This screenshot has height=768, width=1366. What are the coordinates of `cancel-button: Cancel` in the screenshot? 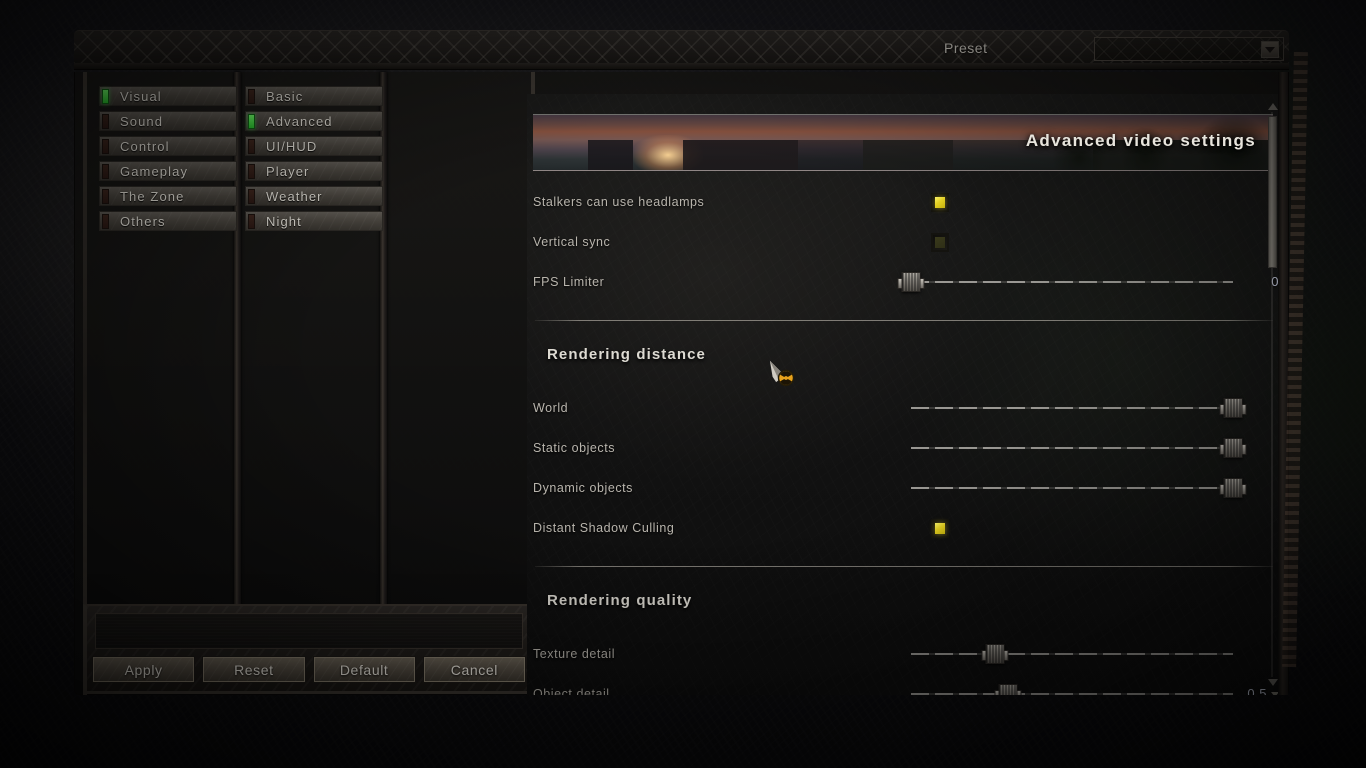 It's located at (474, 669).